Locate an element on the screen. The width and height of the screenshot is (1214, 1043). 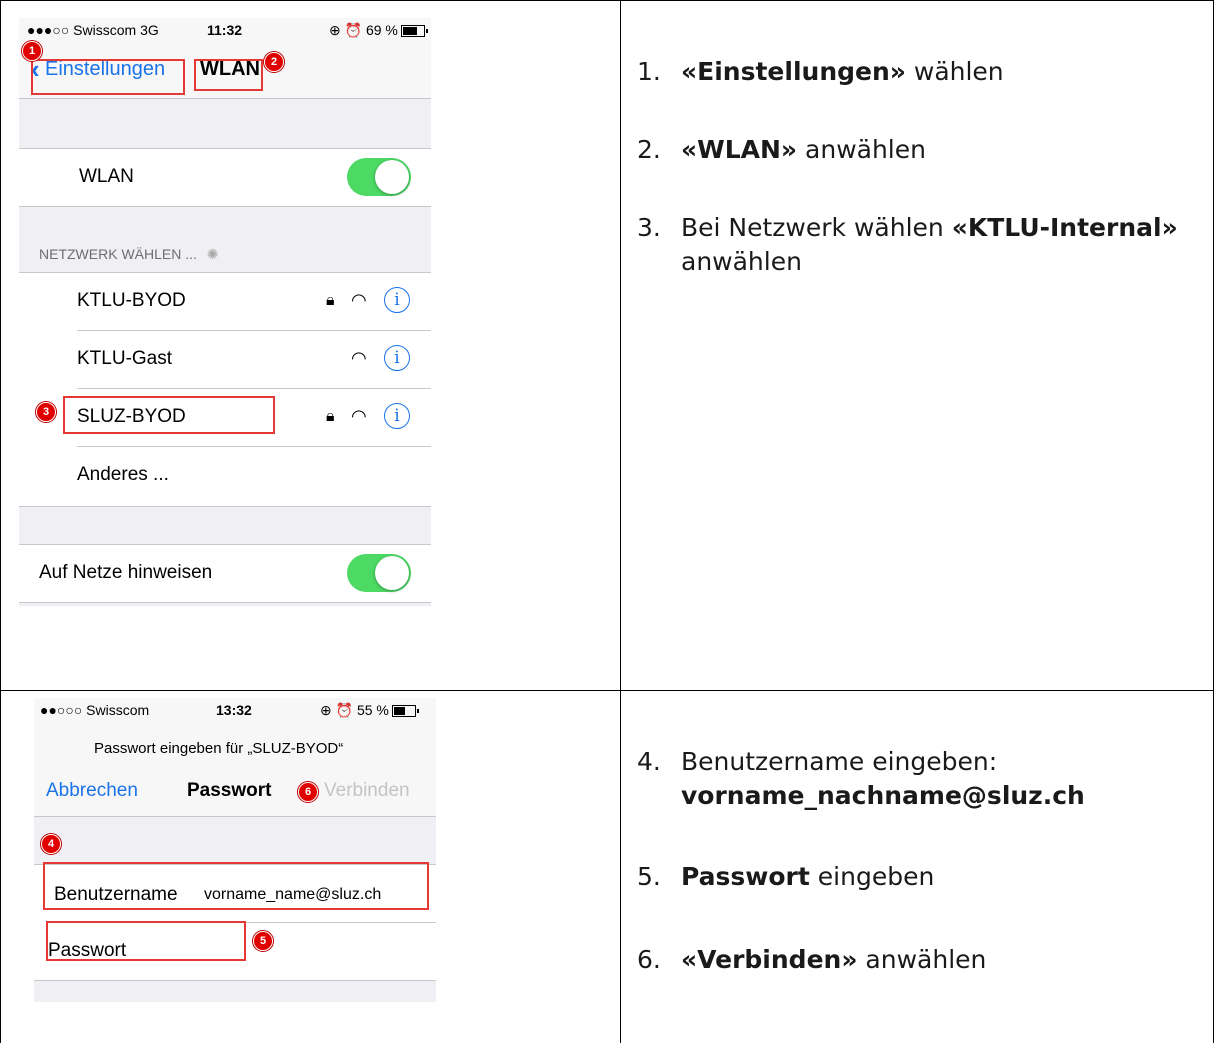
step-badge-4: 4 is located at coordinates (51, 844).